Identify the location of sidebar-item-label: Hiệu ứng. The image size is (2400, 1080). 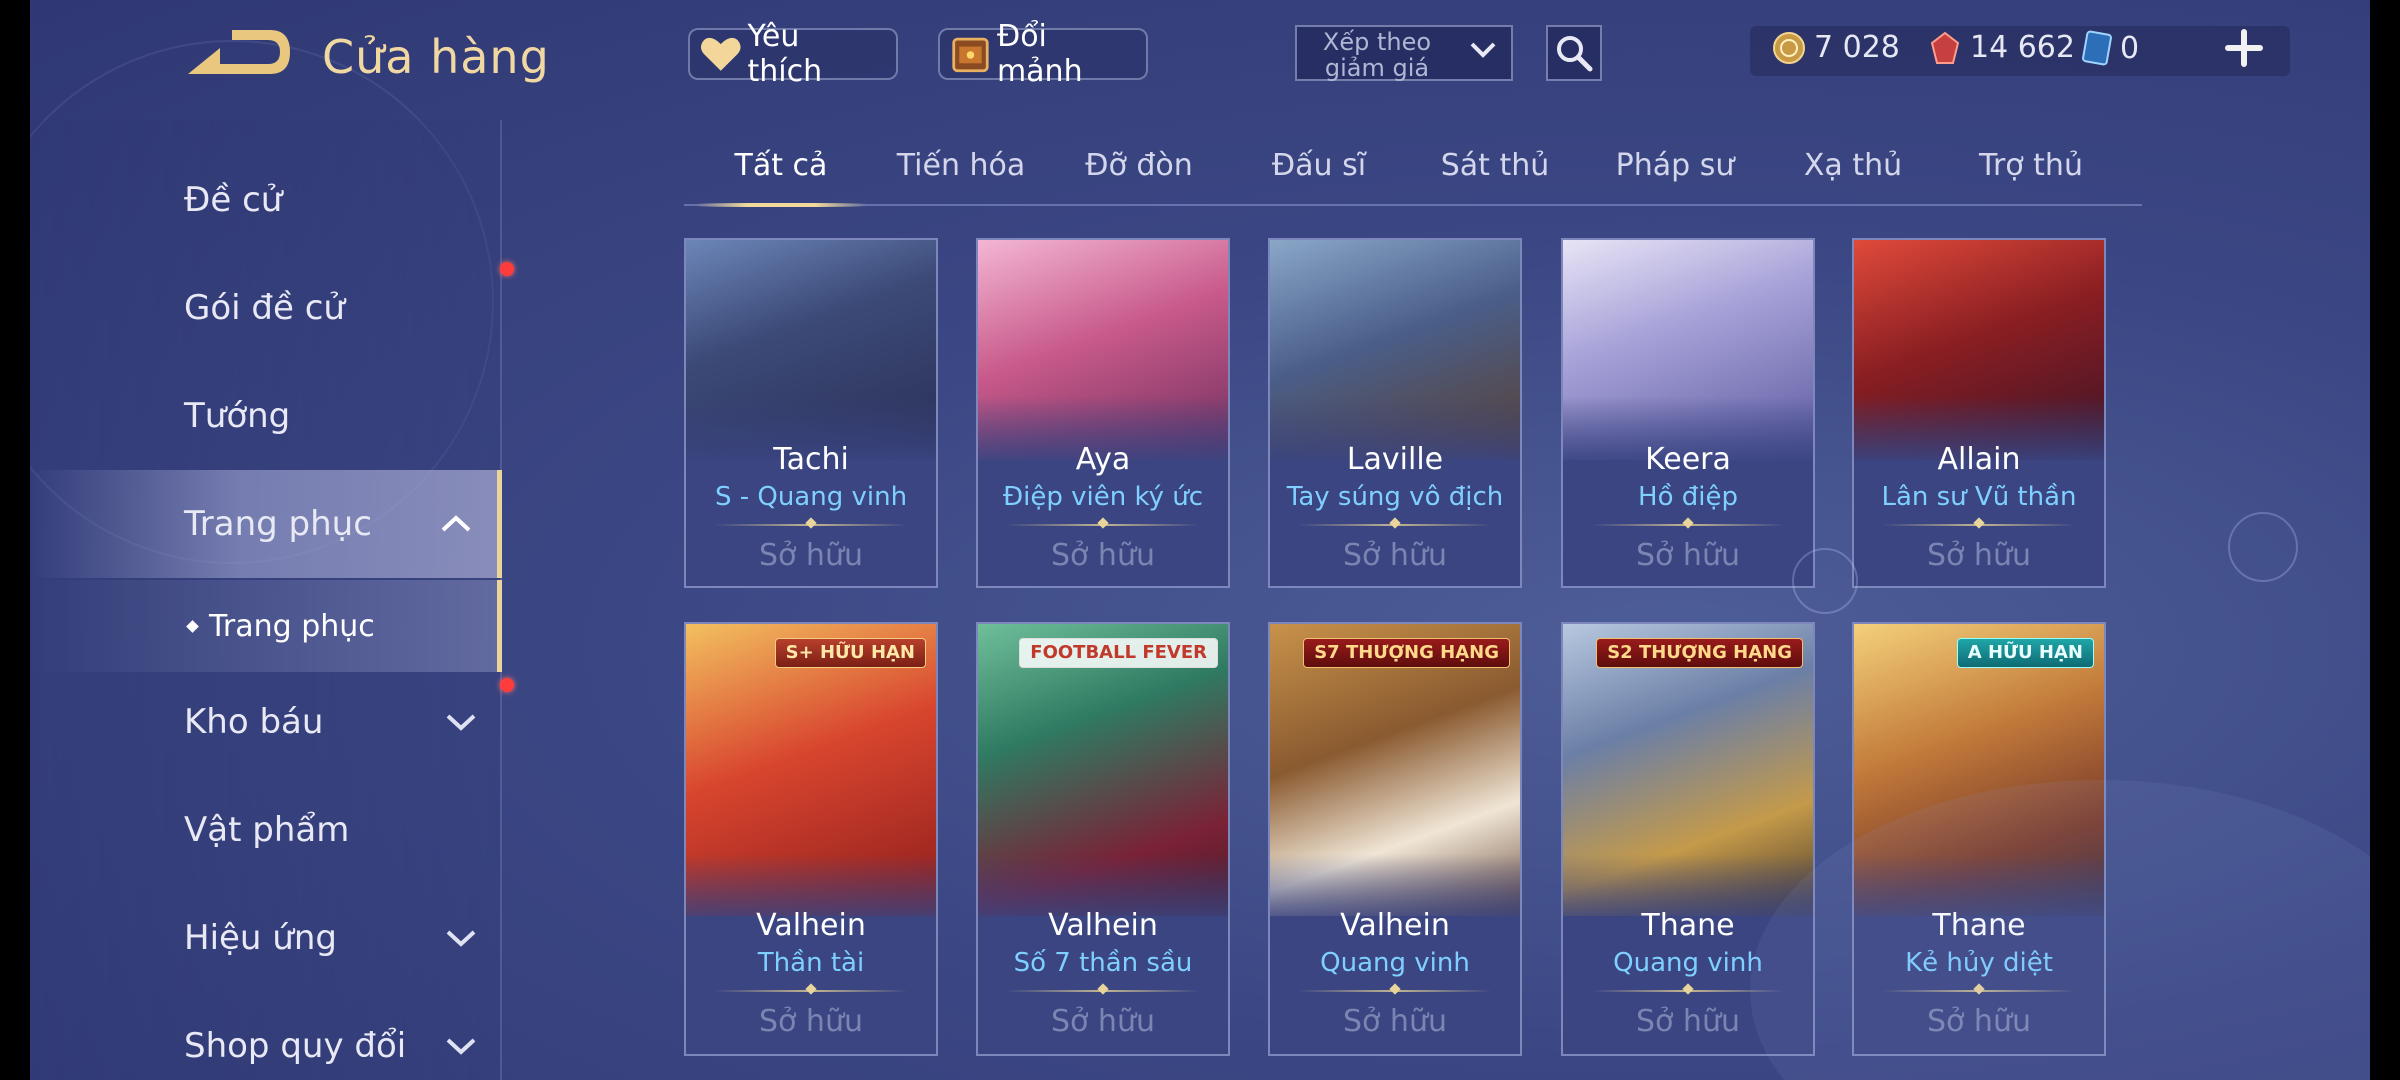
(260, 938).